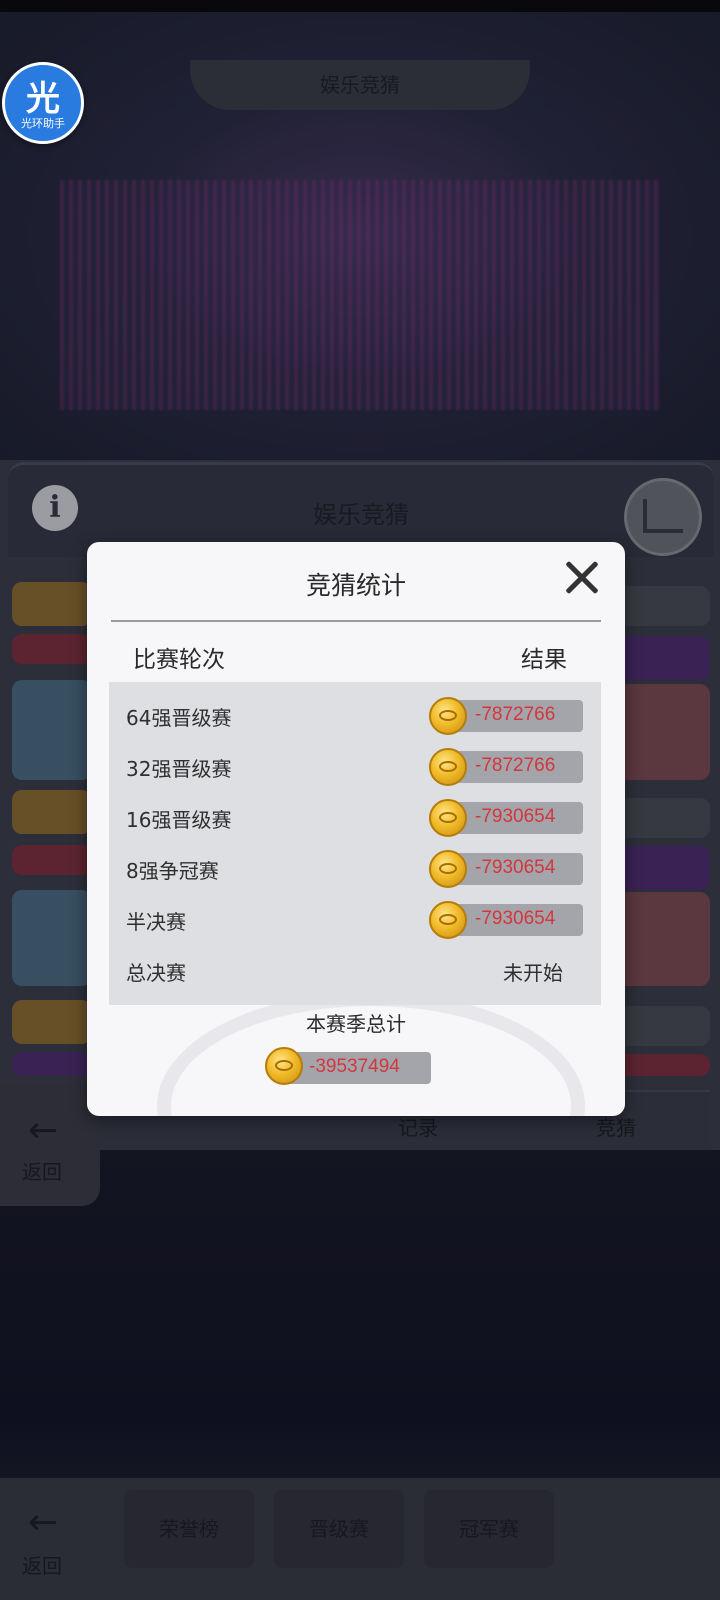 The image size is (720, 1600). Describe the element at coordinates (355, 716) in the screenshot. I see `table-row: 64强晋级赛 -7872766` at that location.